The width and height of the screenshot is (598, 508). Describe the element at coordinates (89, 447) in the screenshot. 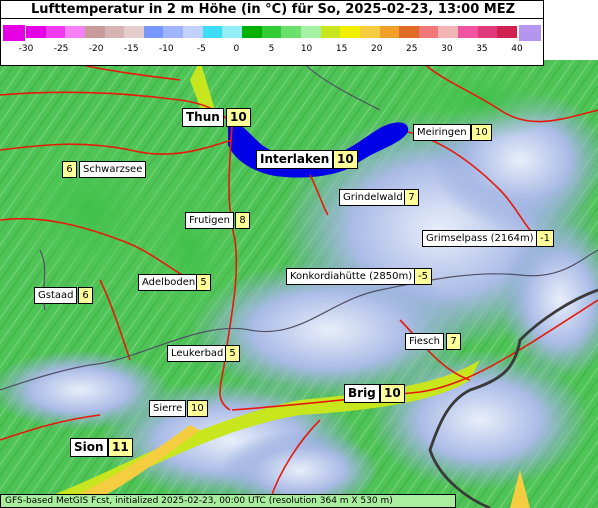

I see `station-name-label: Sion` at that location.